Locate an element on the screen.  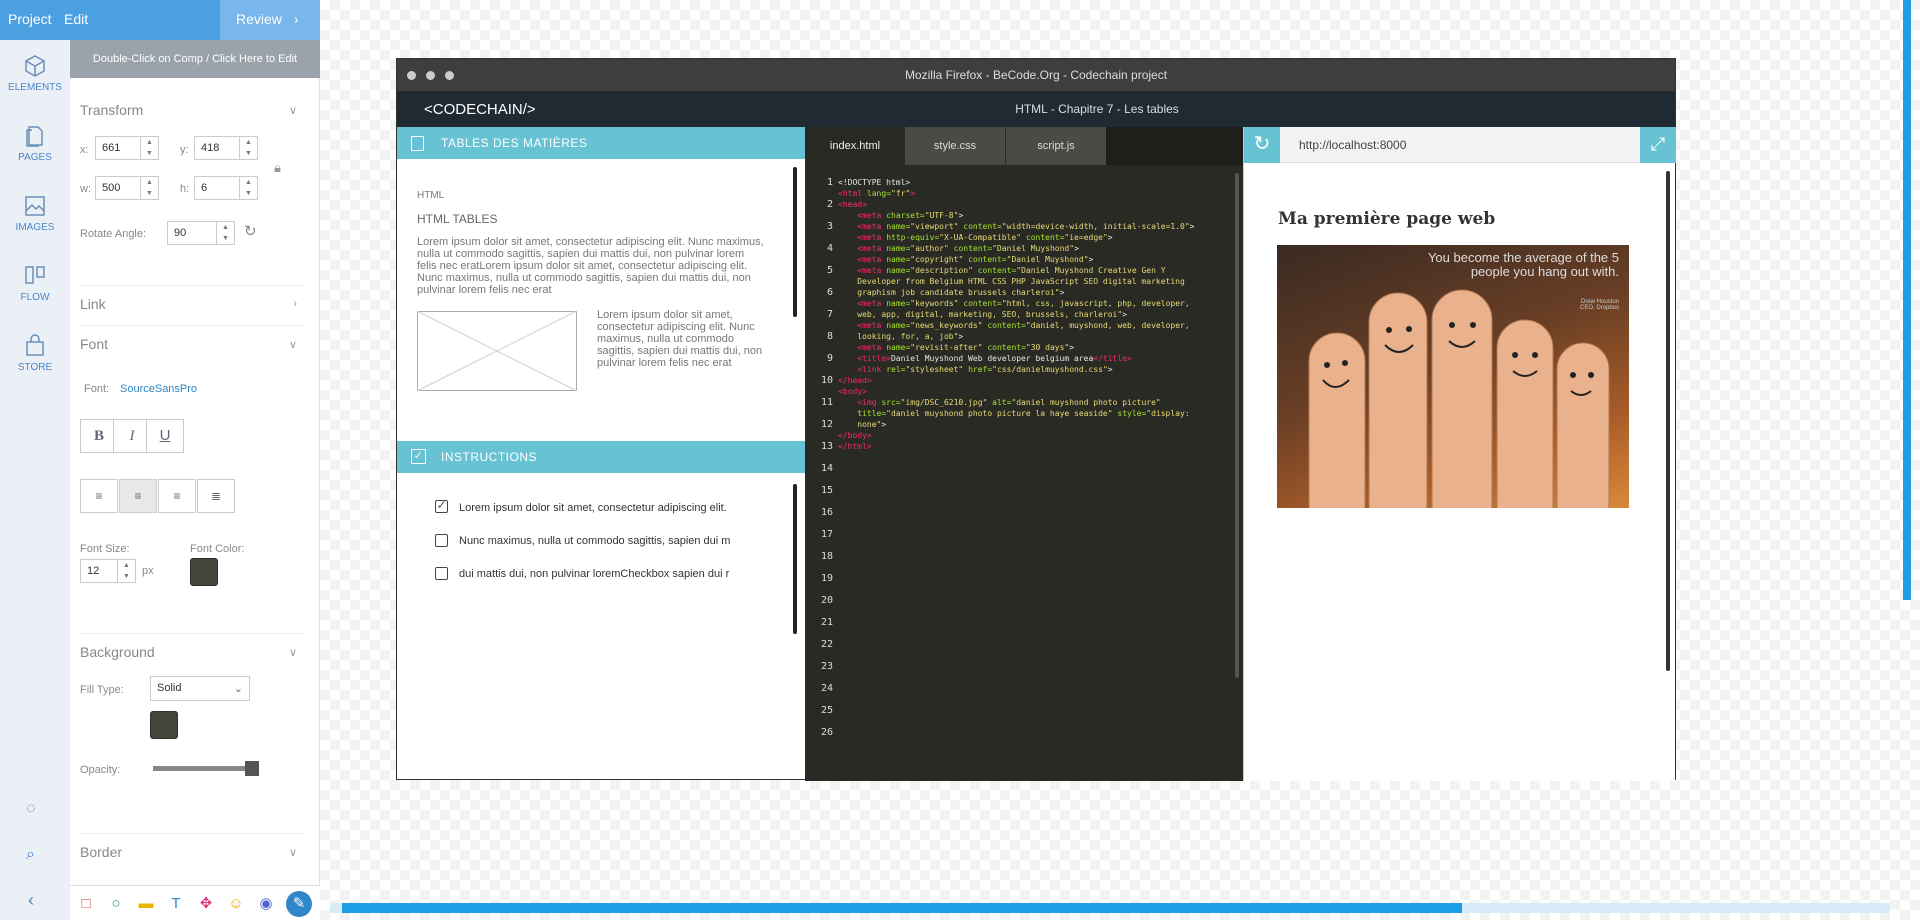
fullscreen-icon: ⤢ is located at coordinates (1658, 145).